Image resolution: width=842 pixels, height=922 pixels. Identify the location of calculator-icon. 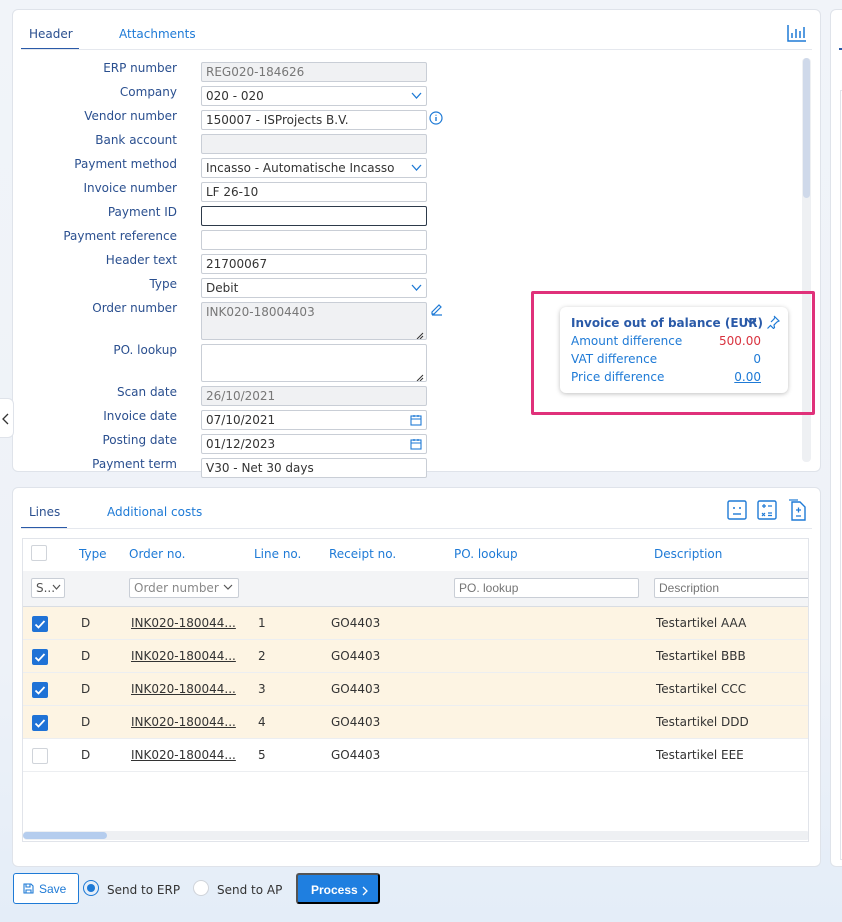
(767, 511).